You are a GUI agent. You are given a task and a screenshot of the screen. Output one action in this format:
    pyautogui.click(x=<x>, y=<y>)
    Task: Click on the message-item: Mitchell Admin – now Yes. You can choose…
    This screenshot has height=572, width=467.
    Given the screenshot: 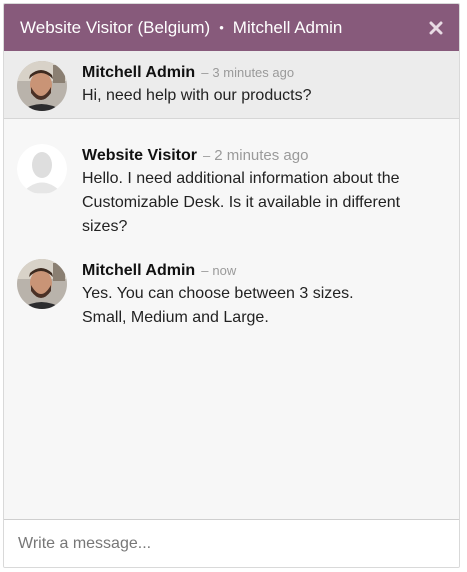 What is the action you would take?
    pyautogui.click(x=231, y=294)
    